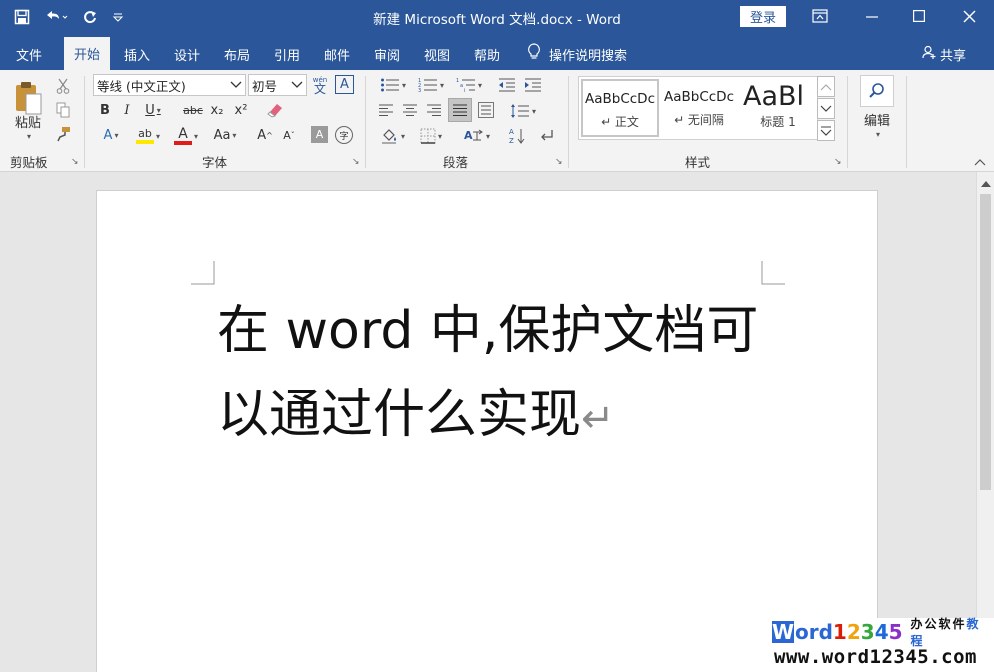 The width and height of the screenshot is (994, 672). Describe the element at coordinates (877, 119) in the screenshot. I see `editing-button: 编辑` at that location.